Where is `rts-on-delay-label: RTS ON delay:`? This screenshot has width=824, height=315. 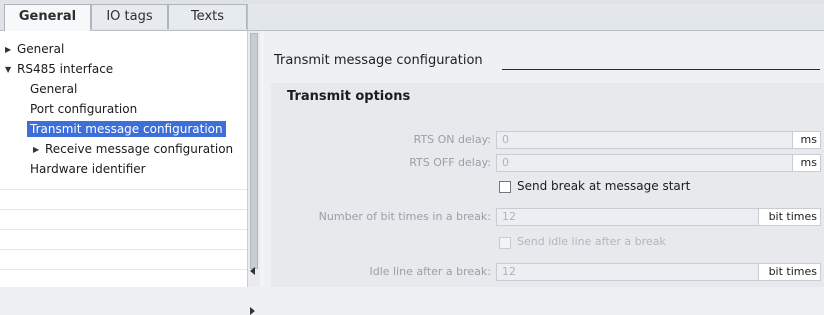 rts-on-delay-label: RTS ON delay: is located at coordinates (452, 139).